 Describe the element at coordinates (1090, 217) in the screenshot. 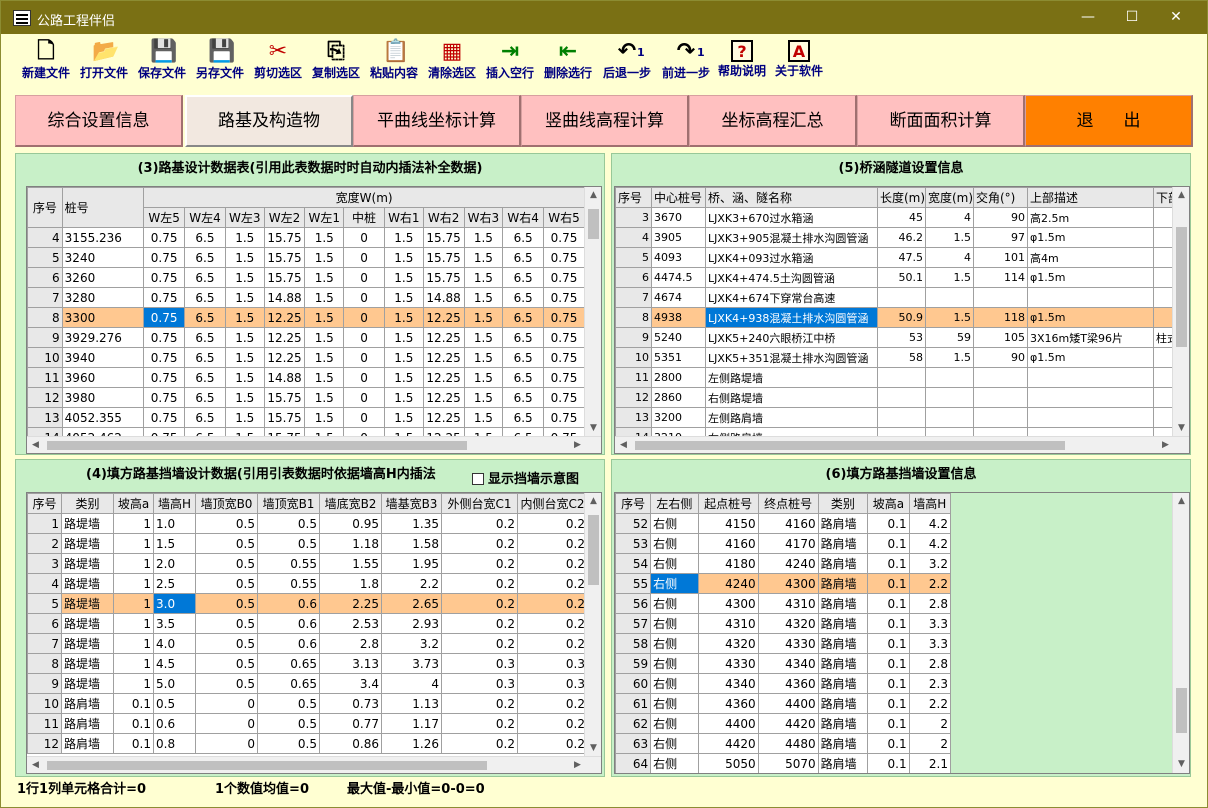

I see `table-cell: 高2.5m` at that location.